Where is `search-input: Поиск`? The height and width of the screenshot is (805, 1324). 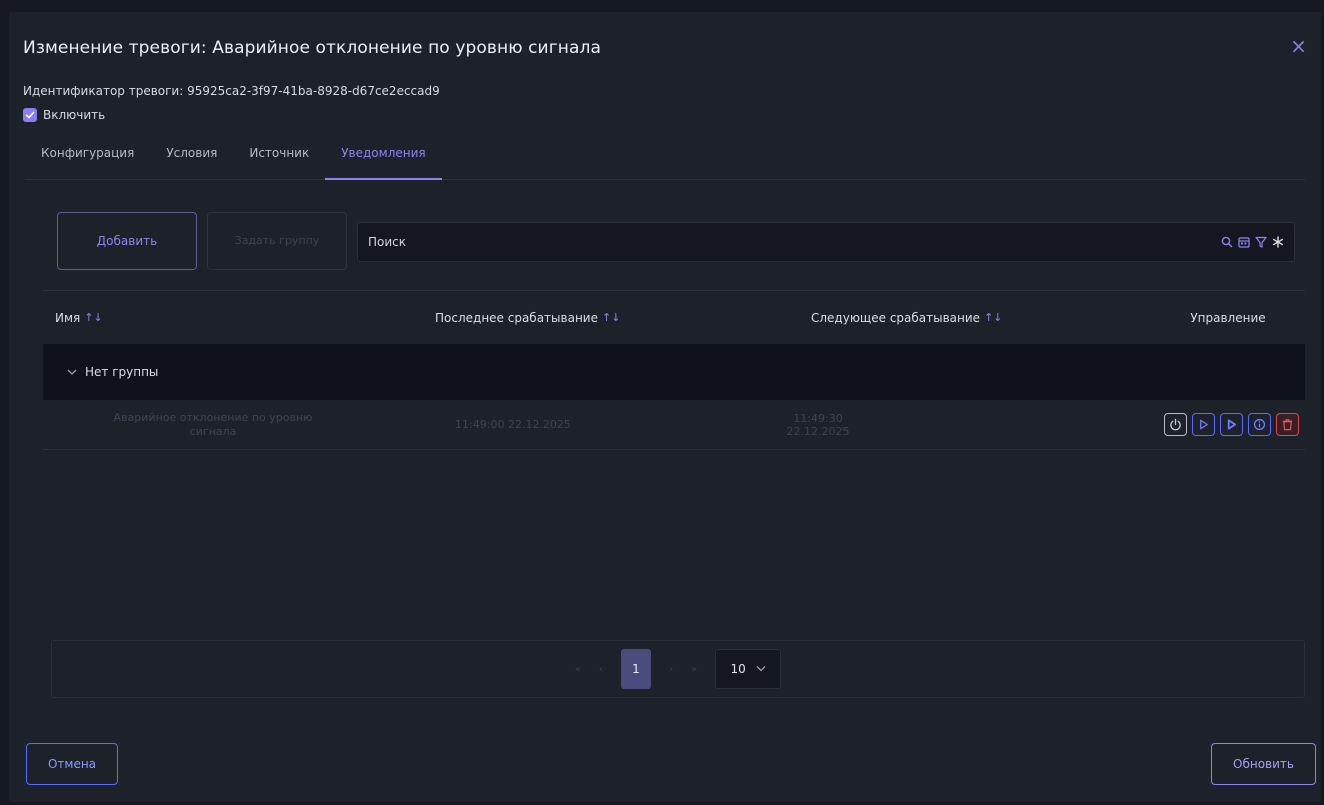 search-input: Поиск is located at coordinates (794, 242).